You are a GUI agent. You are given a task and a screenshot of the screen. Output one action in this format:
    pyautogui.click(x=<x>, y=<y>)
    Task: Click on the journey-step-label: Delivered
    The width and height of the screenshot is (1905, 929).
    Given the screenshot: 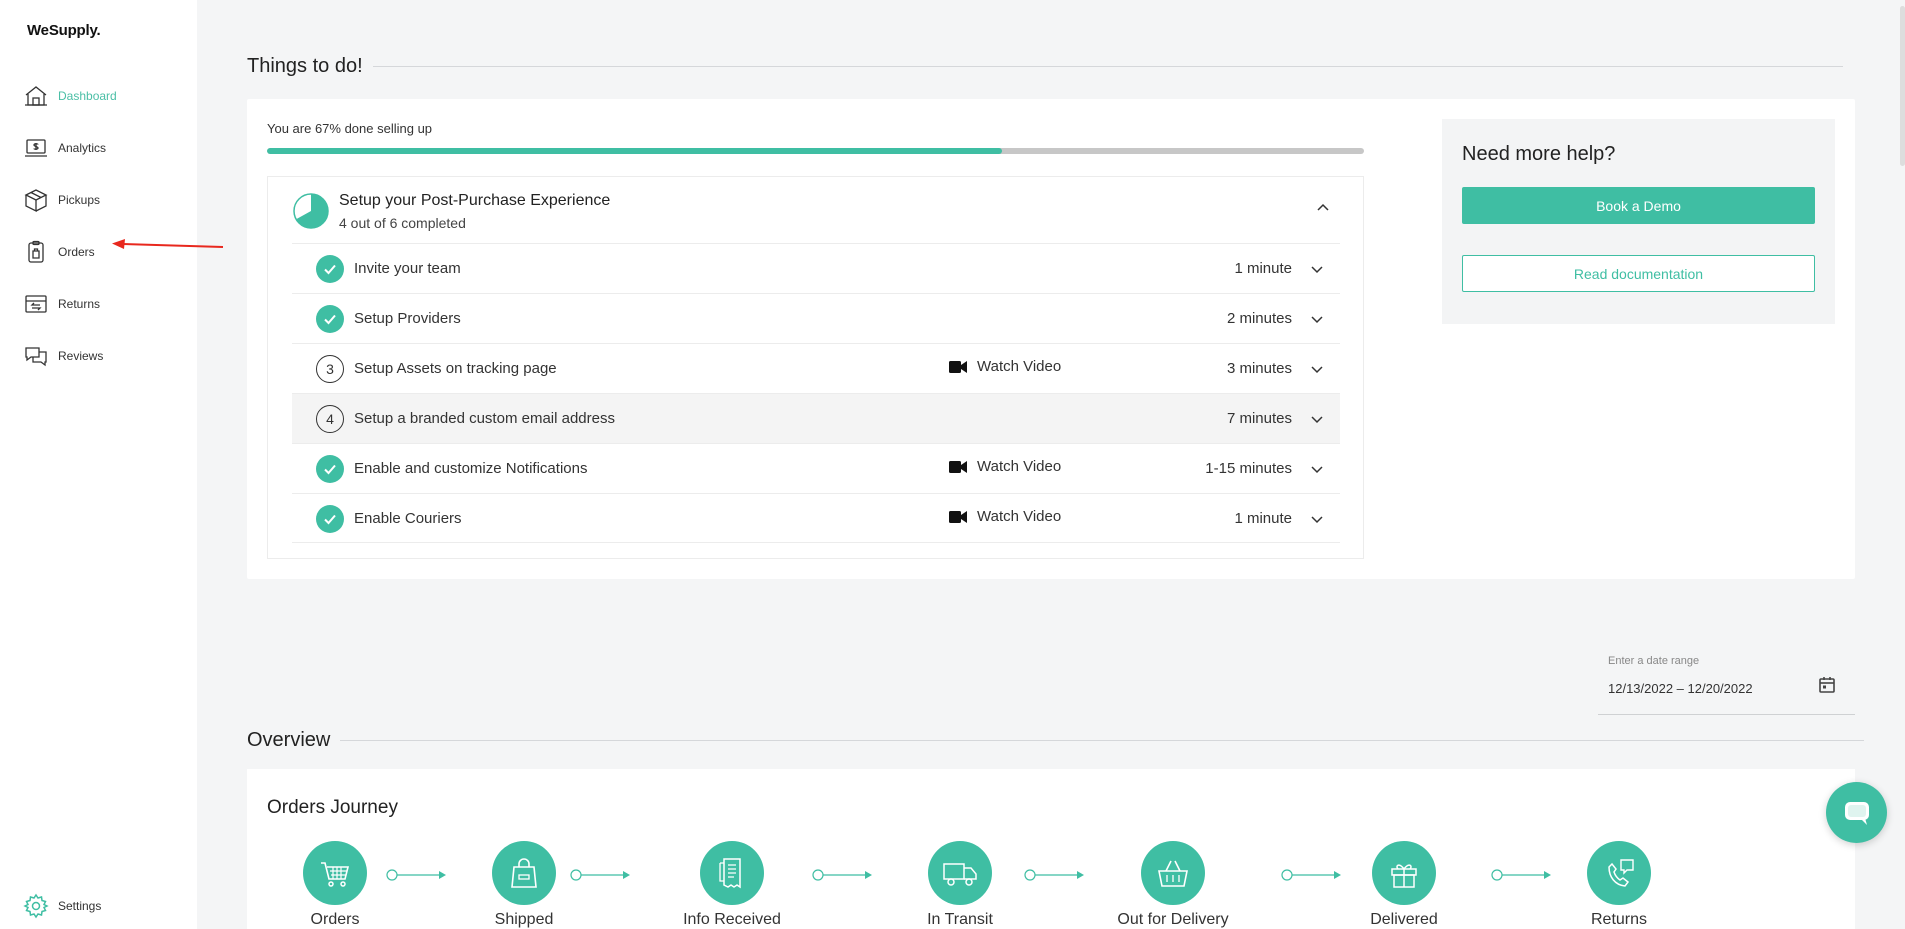 What is the action you would take?
    pyautogui.click(x=1404, y=919)
    